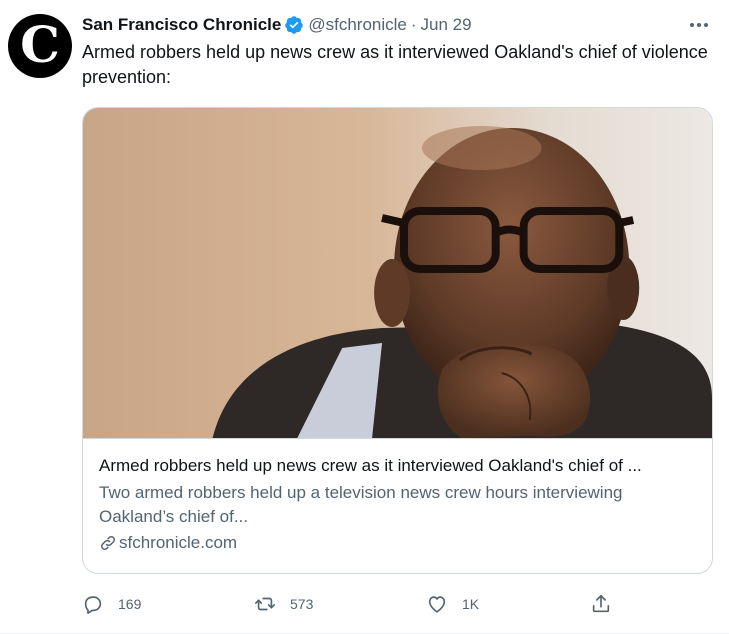  I want to click on handle: @sfchronicle, so click(357, 25).